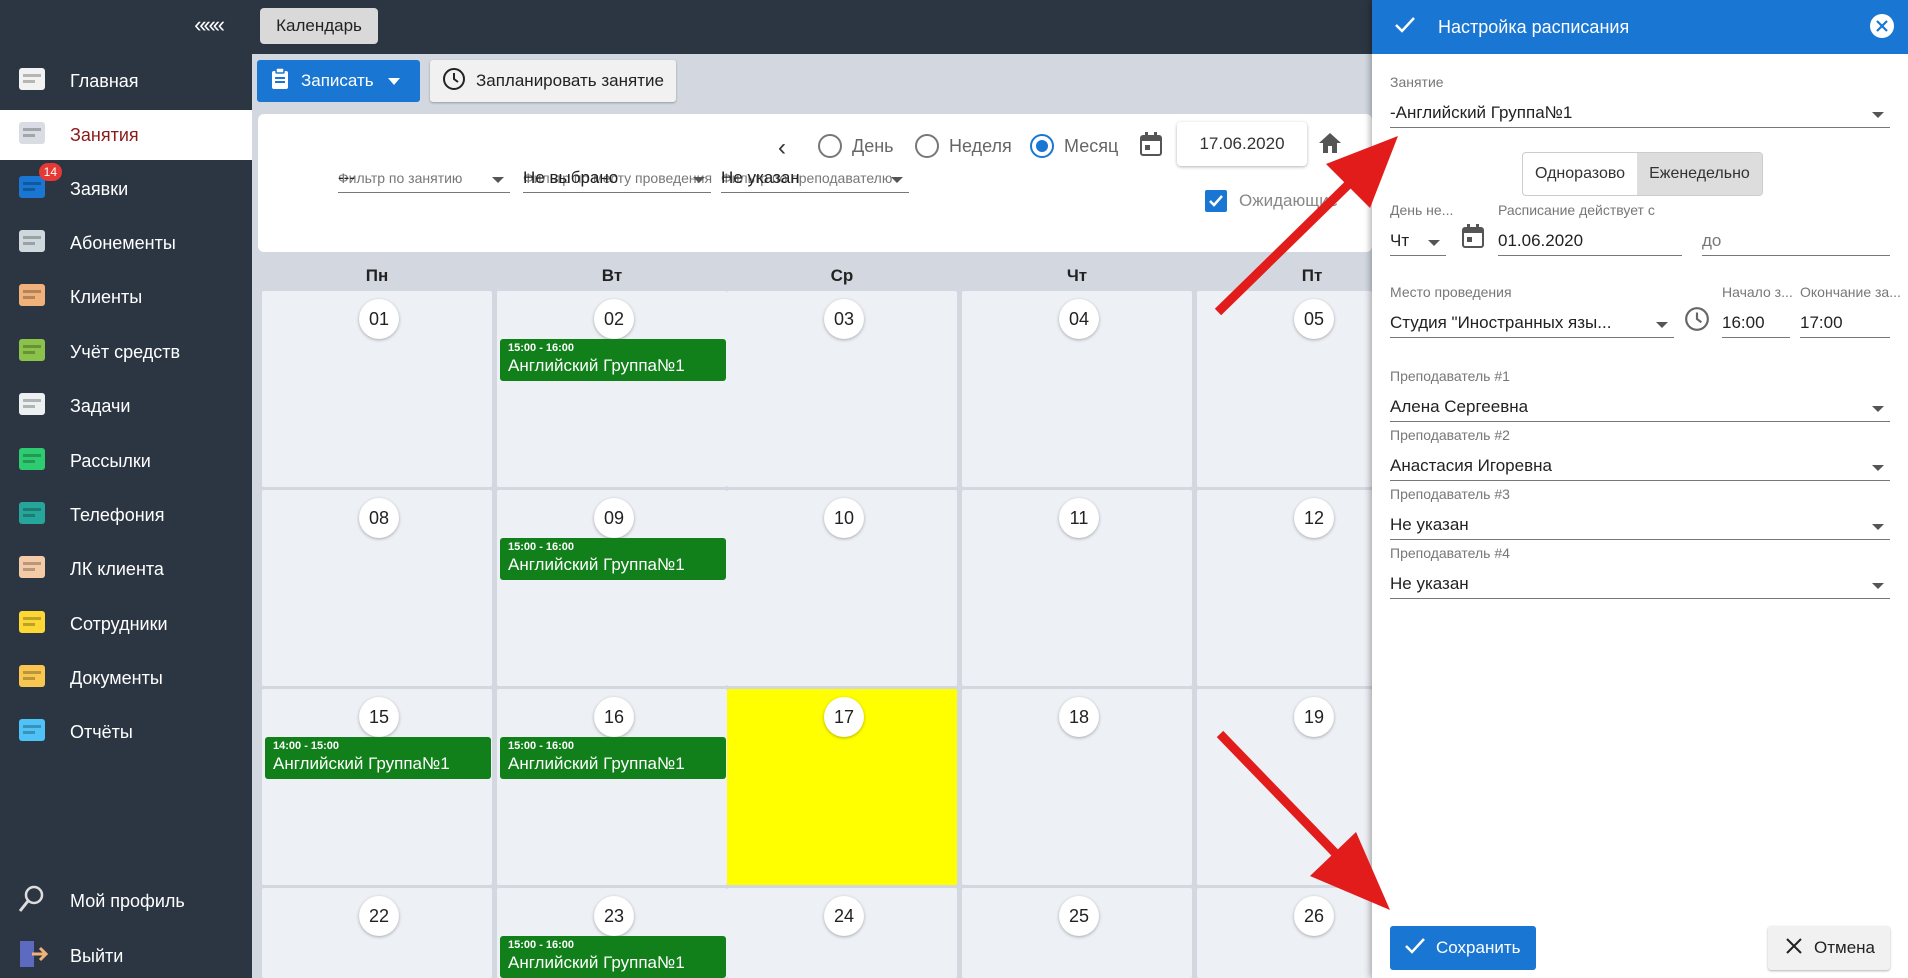  What do you see at coordinates (873, 145) in the screenshot?
I see `view-day-label: День` at bounding box center [873, 145].